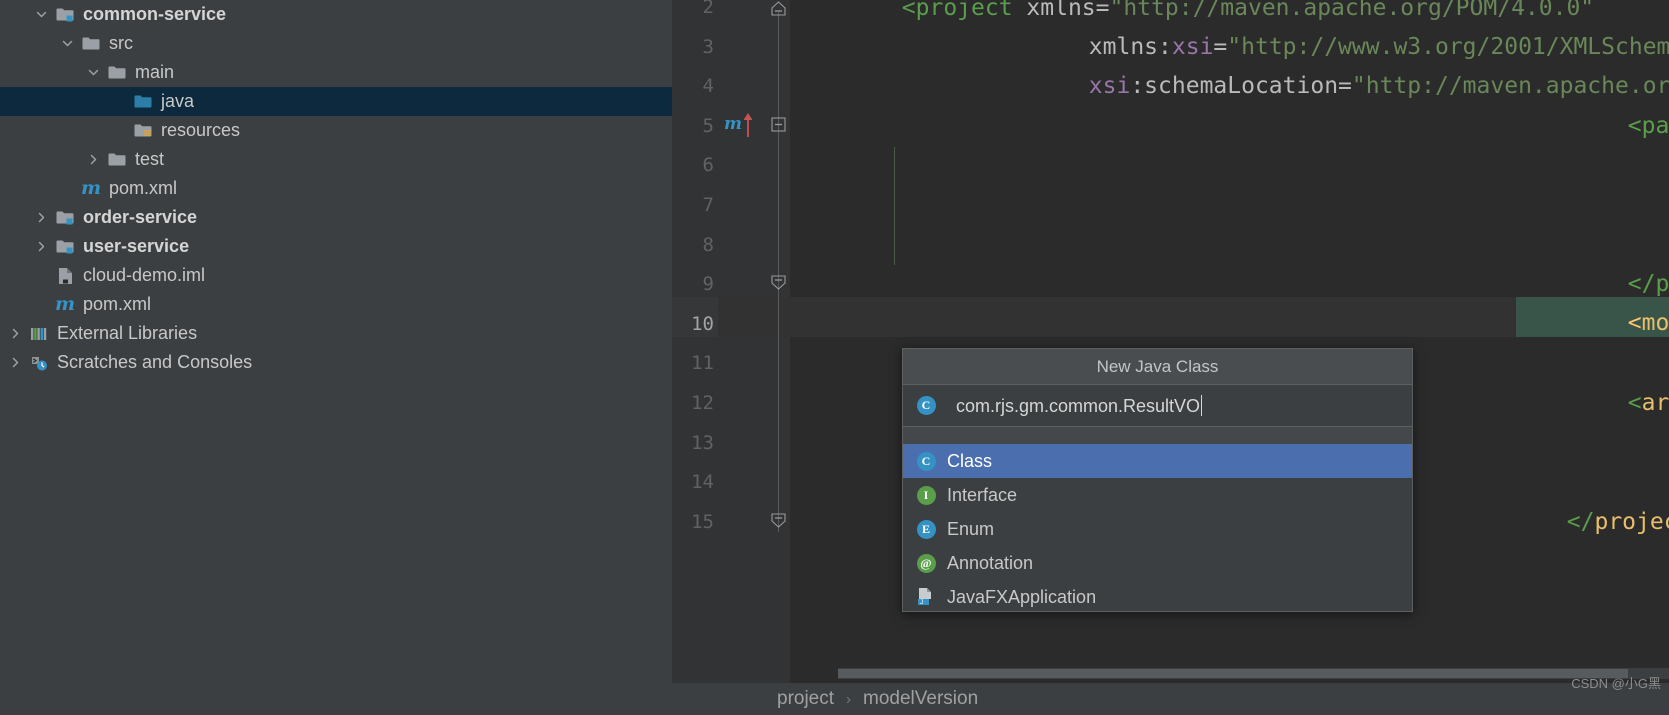 The image size is (1669, 715). I want to click on tree-item-label: pom.xml, so click(143, 188).